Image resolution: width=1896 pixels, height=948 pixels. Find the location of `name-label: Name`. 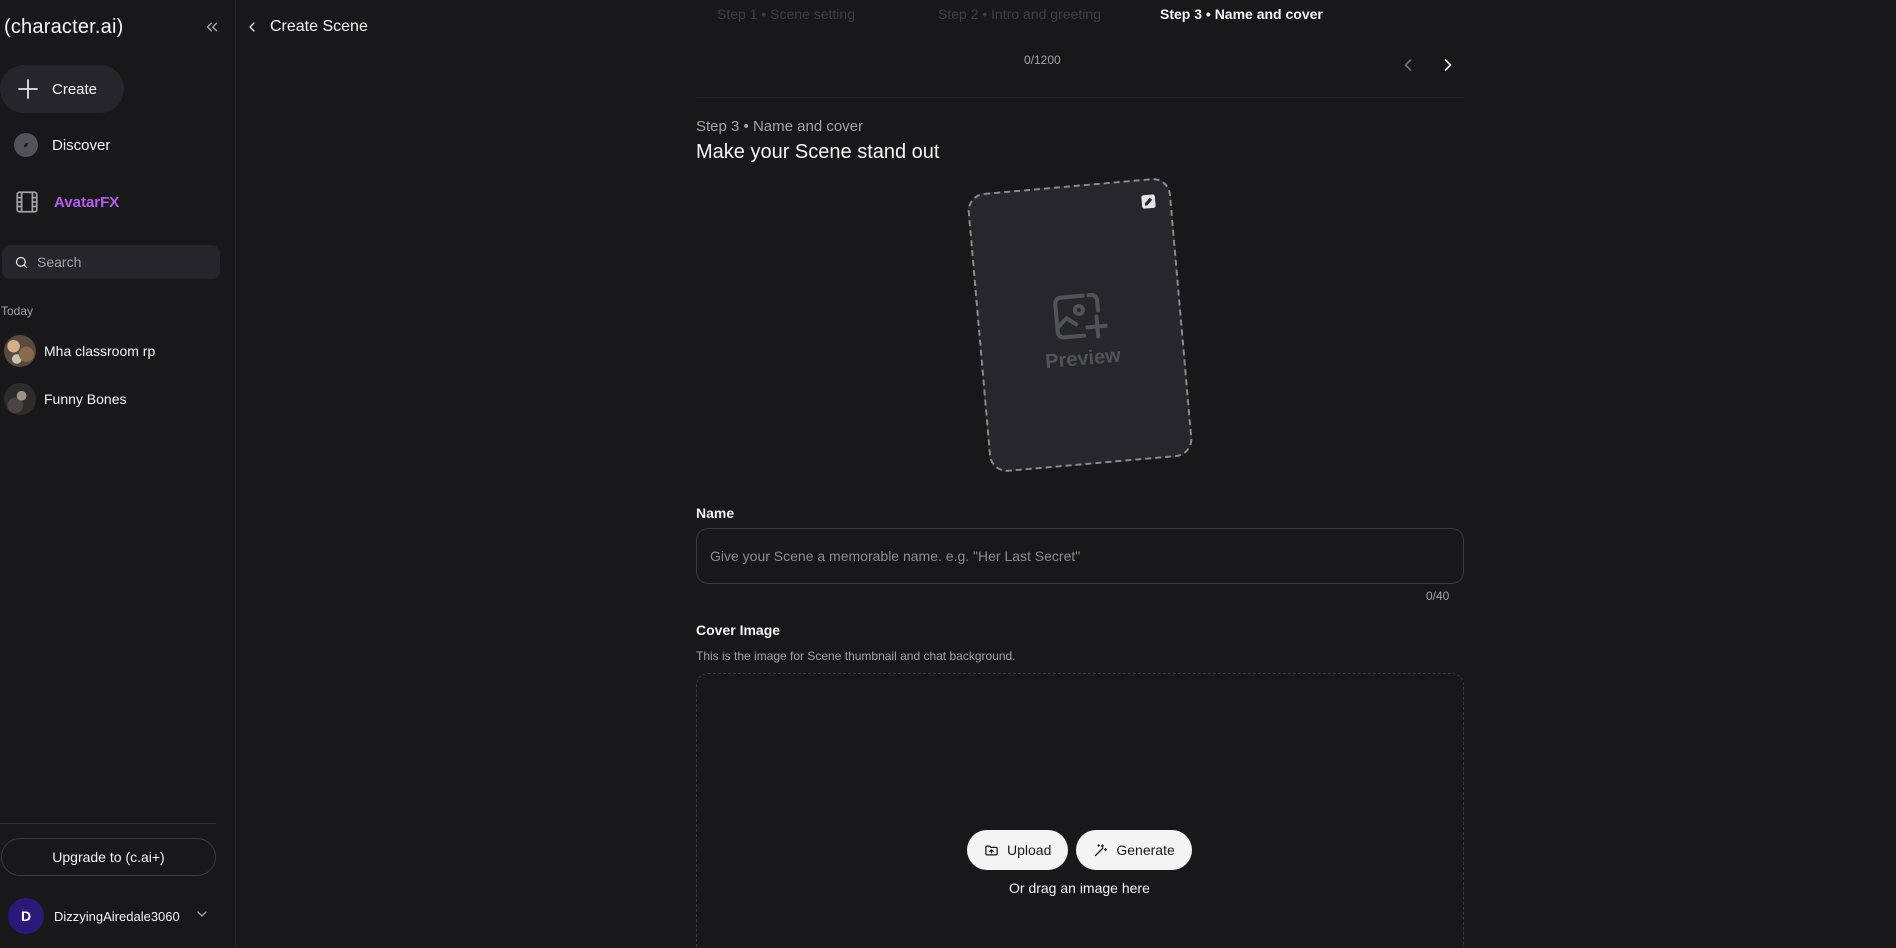

name-label: Name is located at coordinates (715, 513).